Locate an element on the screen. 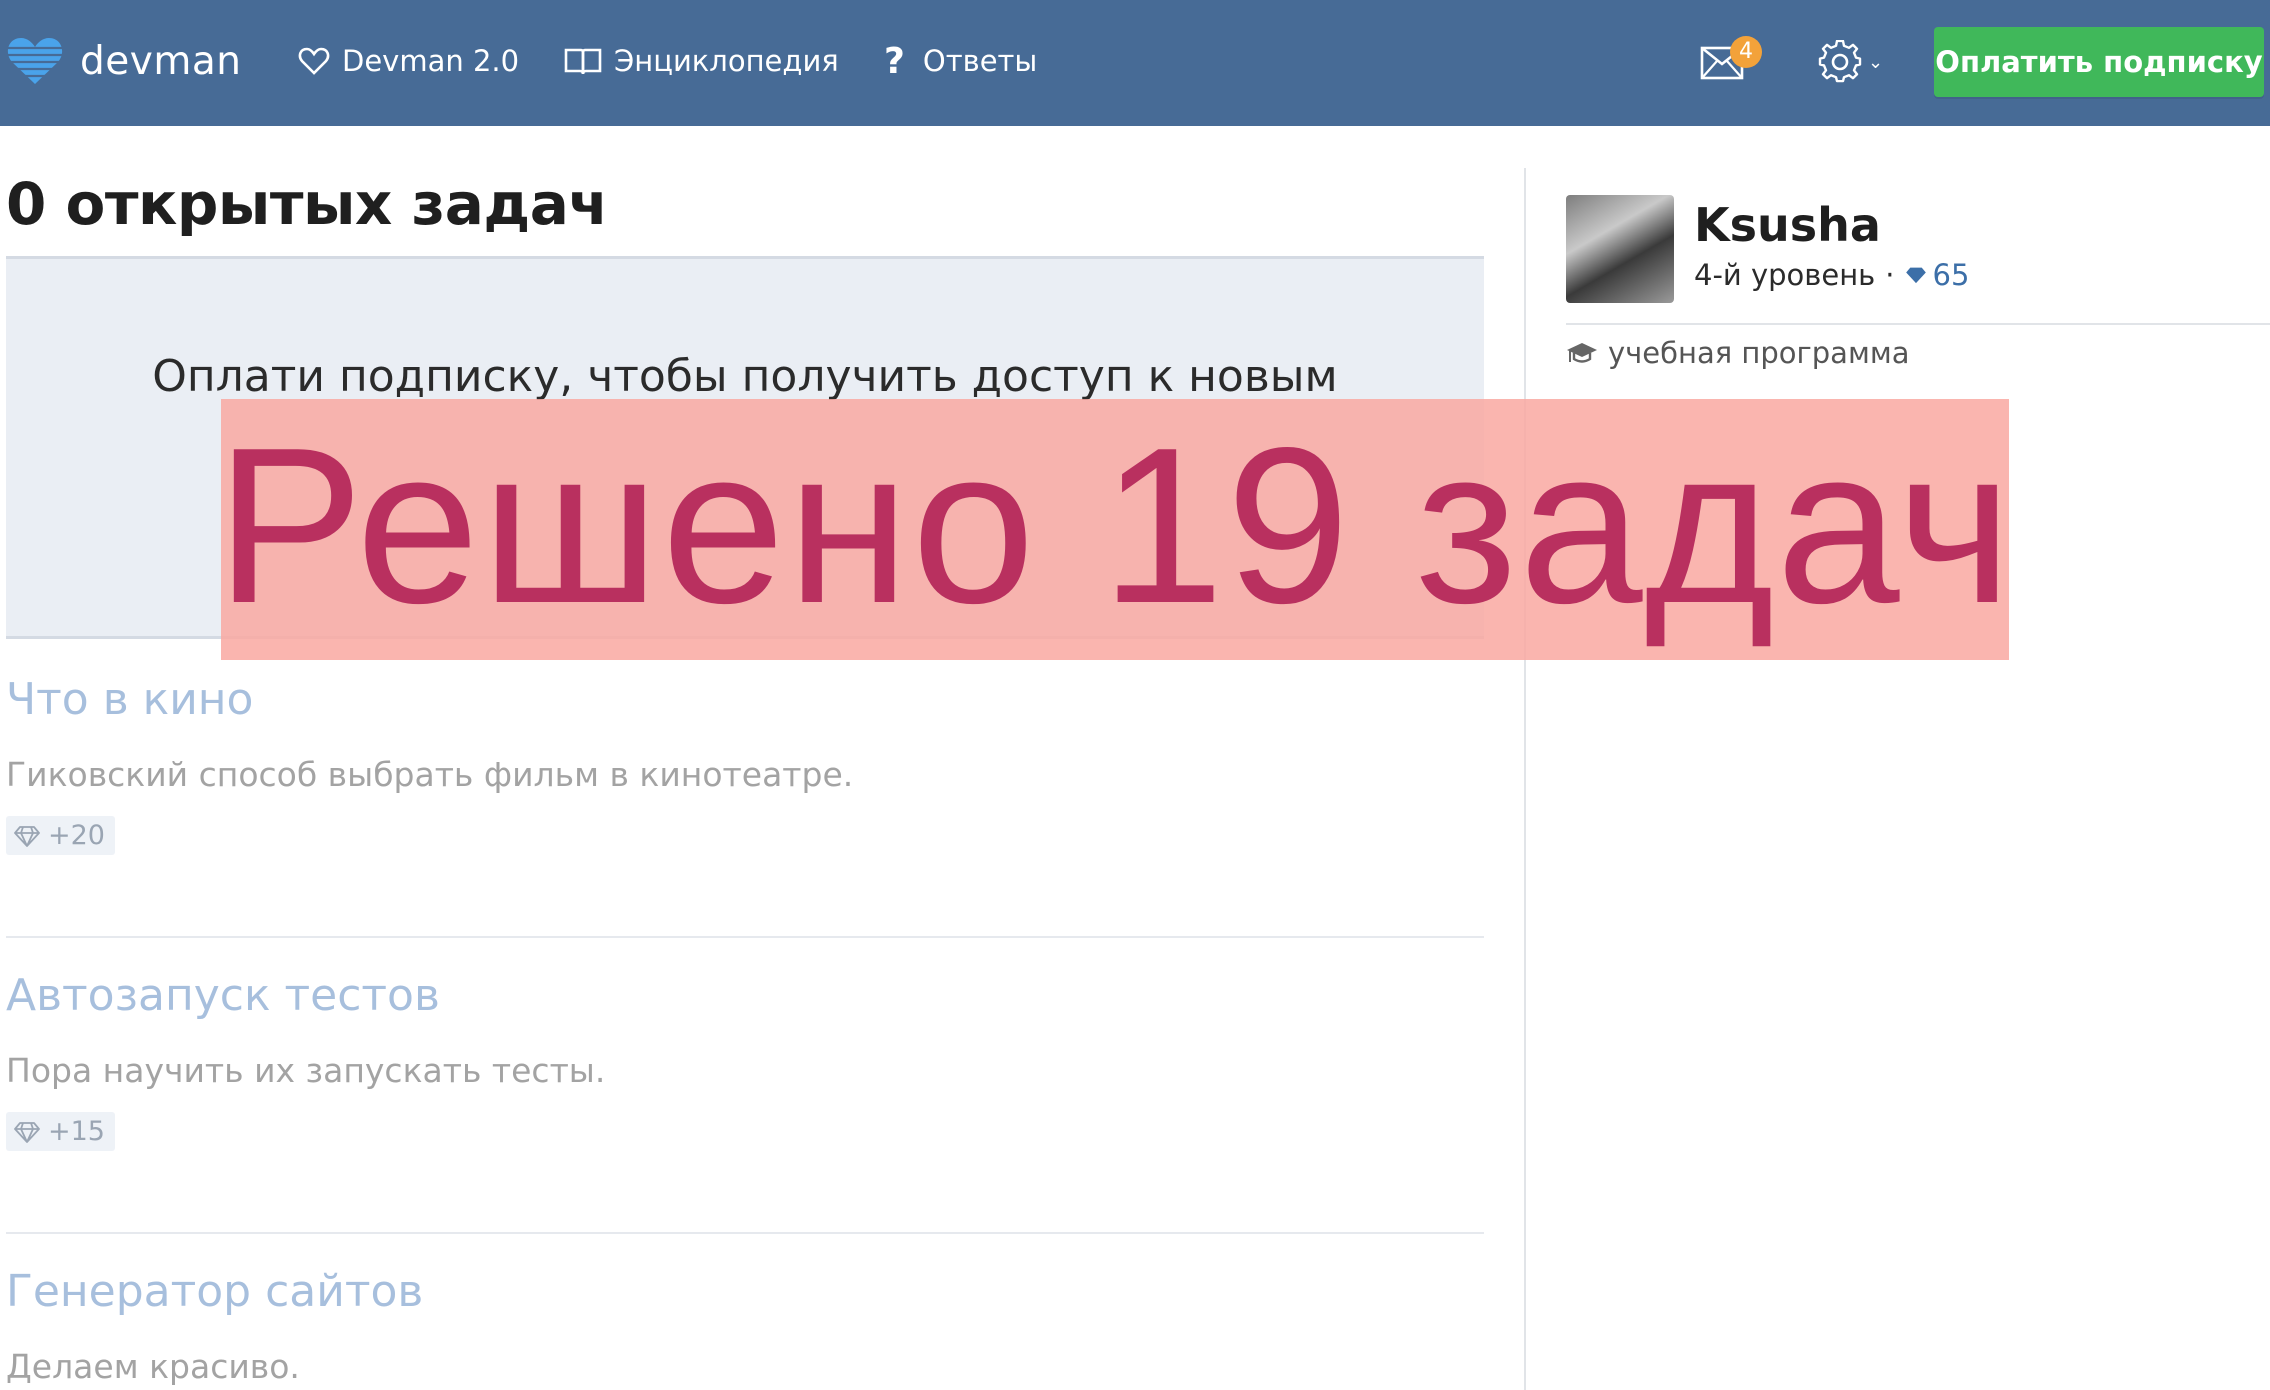  nav-answers: ? Ответы is located at coordinates (960, 61).